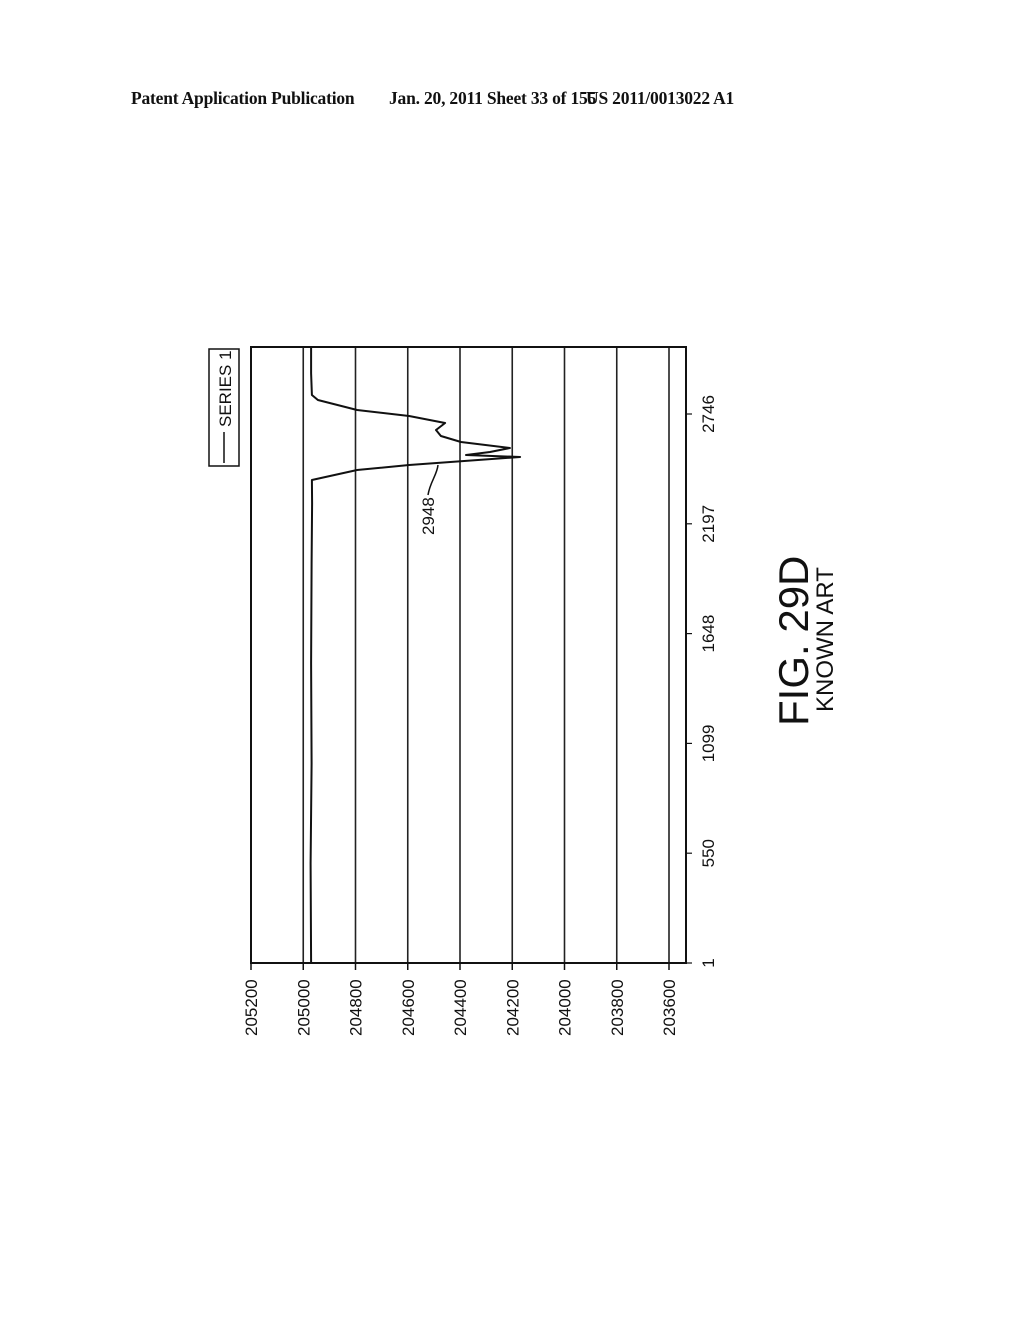 Image resolution: width=1024 pixels, height=1320 pixels. What do you see at coordinates (708, 853) in the screenshot?
I see `index-tick-label: 550` at bounding box center [708, 853].